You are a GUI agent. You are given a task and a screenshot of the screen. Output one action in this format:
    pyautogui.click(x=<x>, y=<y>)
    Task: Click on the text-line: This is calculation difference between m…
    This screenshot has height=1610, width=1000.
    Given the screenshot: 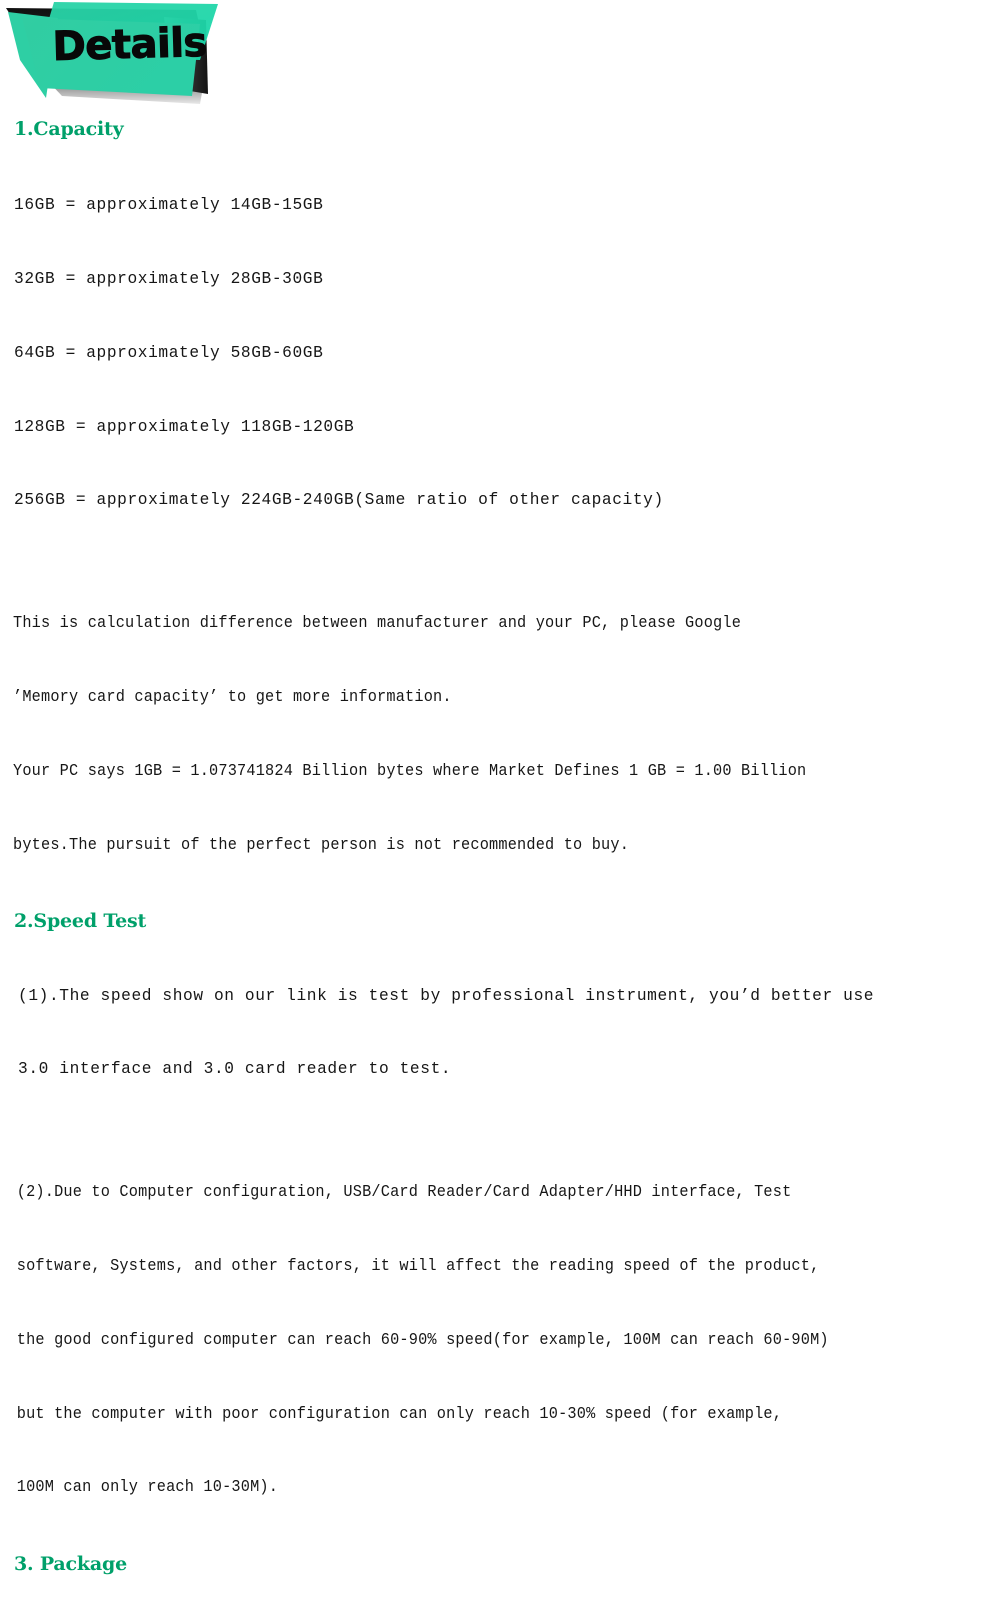 What is the action you would take?
    pyautogui.click(x=377, y=623)
    